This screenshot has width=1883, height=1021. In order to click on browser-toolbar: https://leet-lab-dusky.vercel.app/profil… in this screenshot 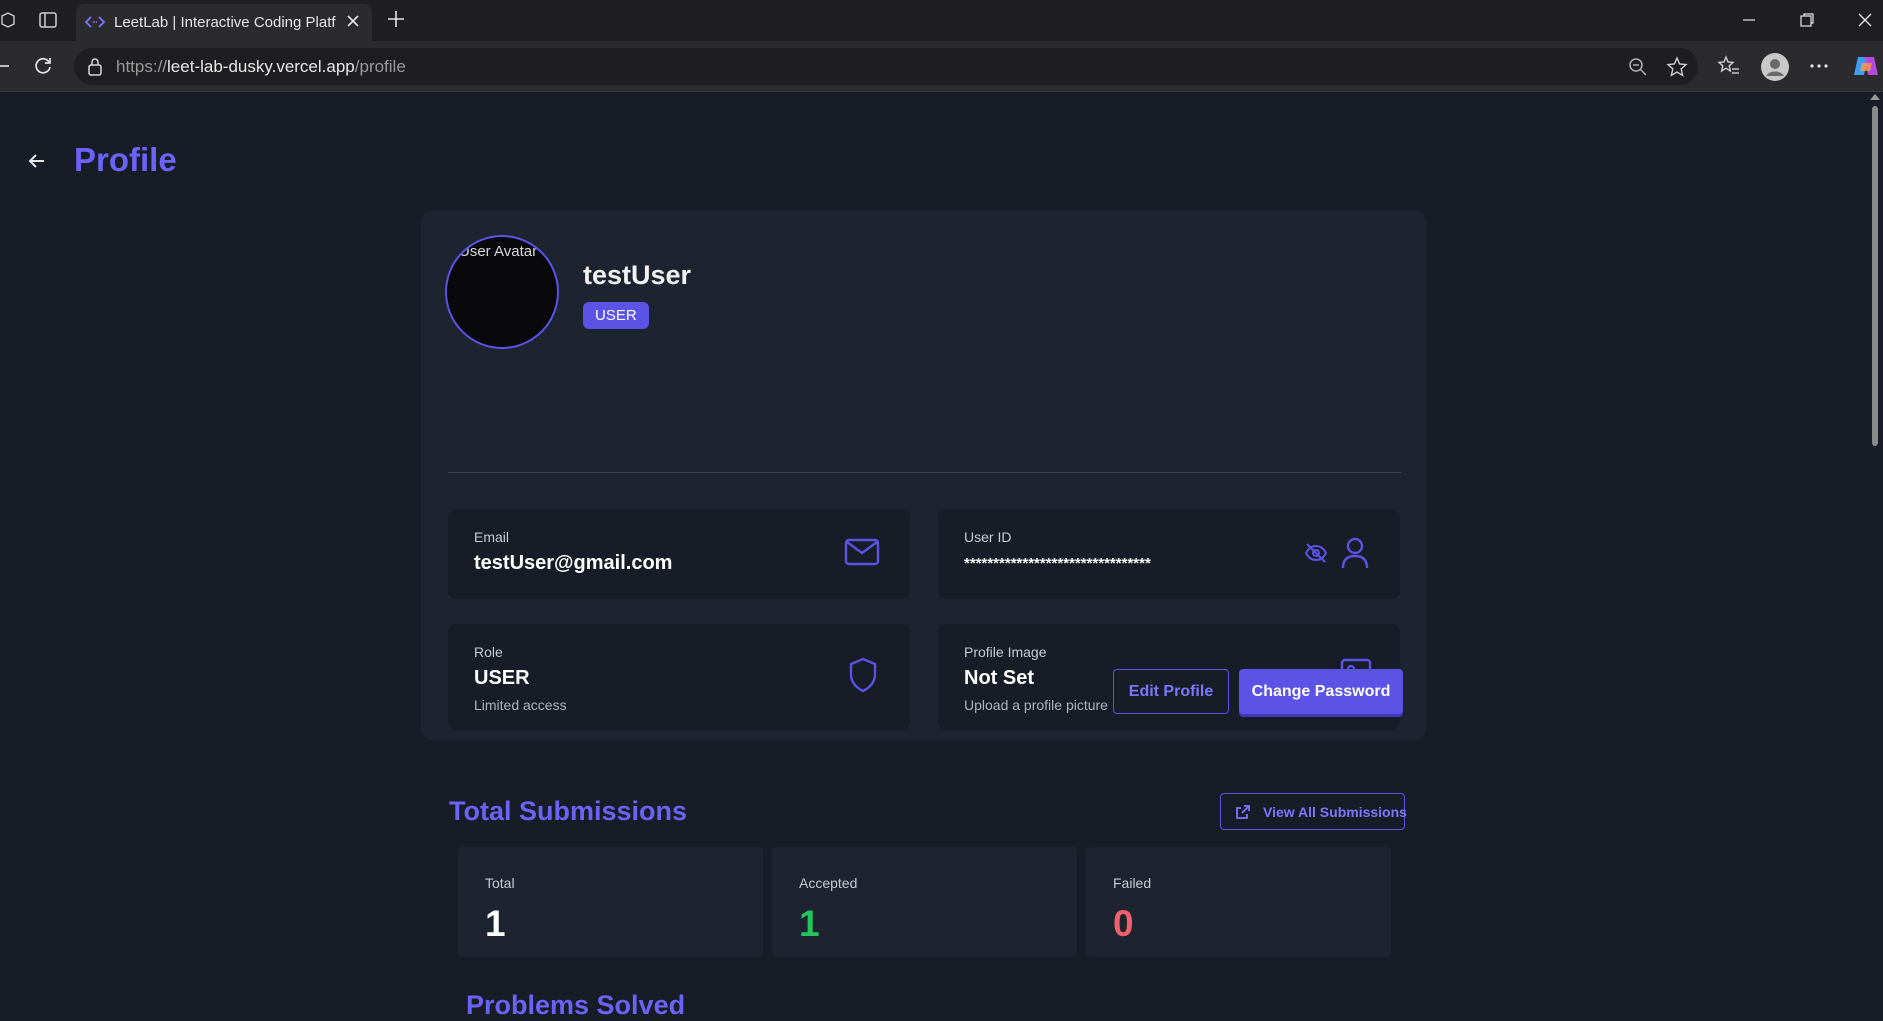, I will do `click(941, 66)`.